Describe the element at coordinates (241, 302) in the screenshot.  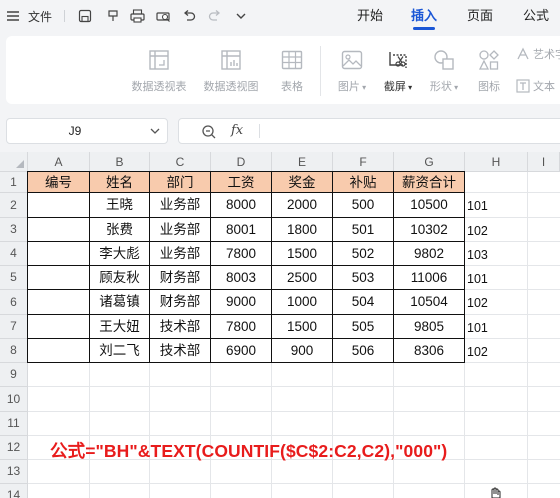
I see `table-cell-salary: 9000` at that location.